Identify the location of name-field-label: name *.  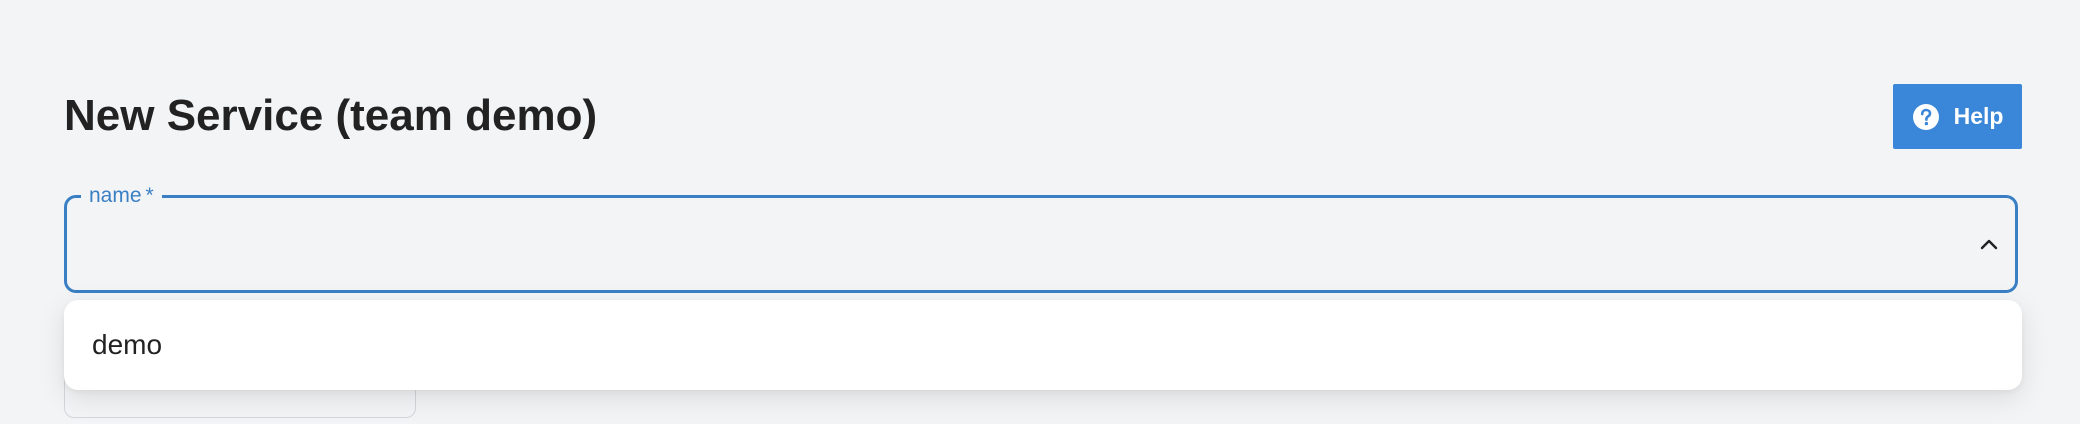
(121, 196).